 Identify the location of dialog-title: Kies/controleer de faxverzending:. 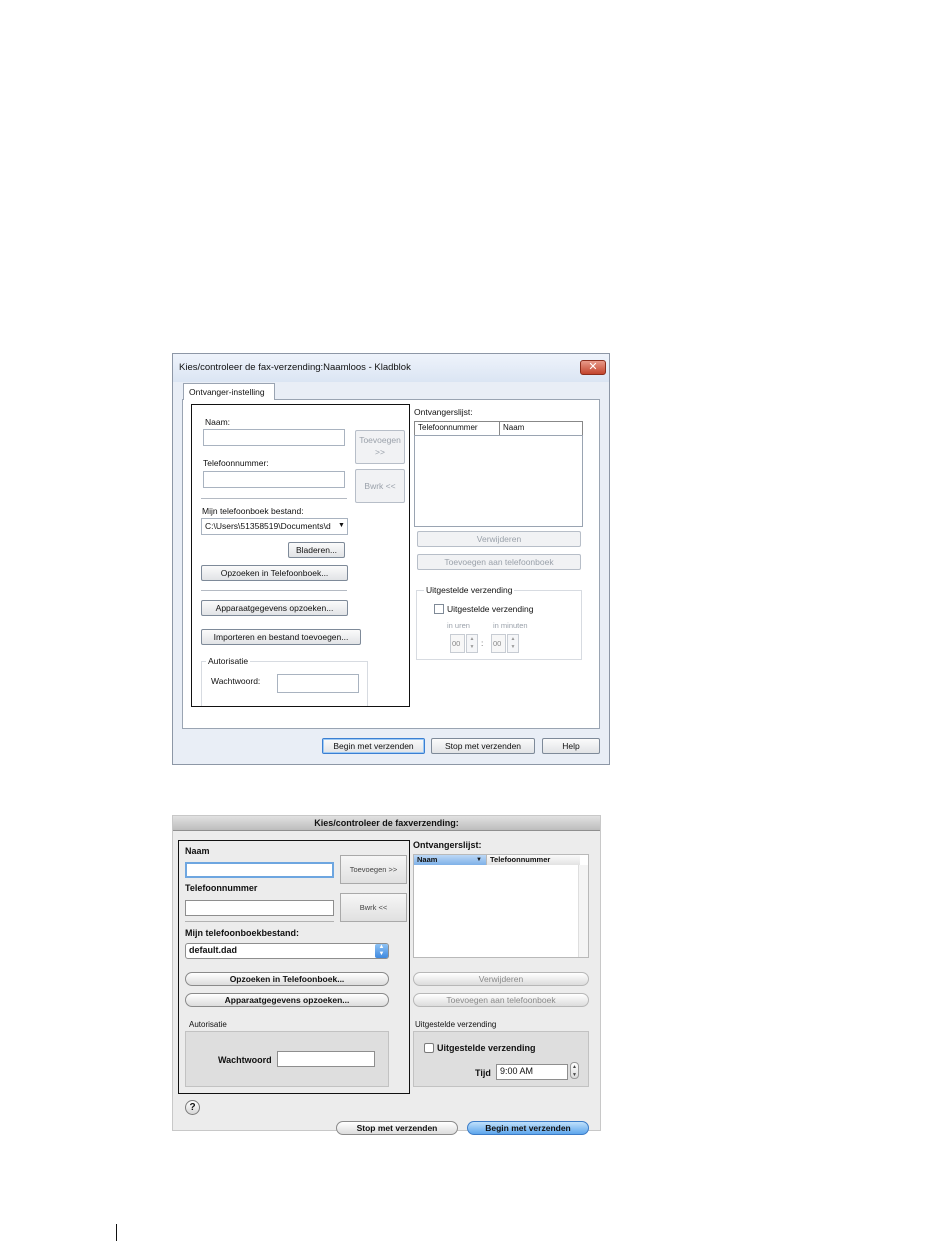
(386, 823).